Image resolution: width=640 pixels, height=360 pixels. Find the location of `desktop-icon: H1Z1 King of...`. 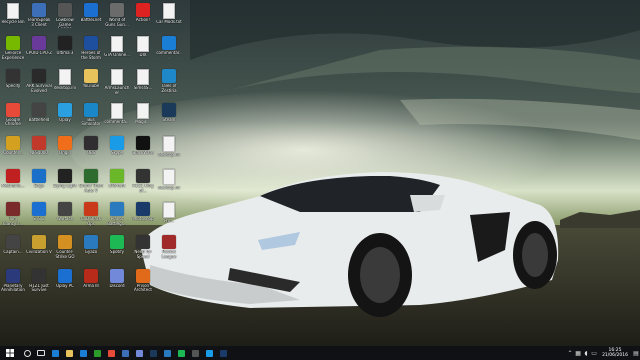

desktop-icon: H1Z1 King of... is located at coordinates (143, 184).